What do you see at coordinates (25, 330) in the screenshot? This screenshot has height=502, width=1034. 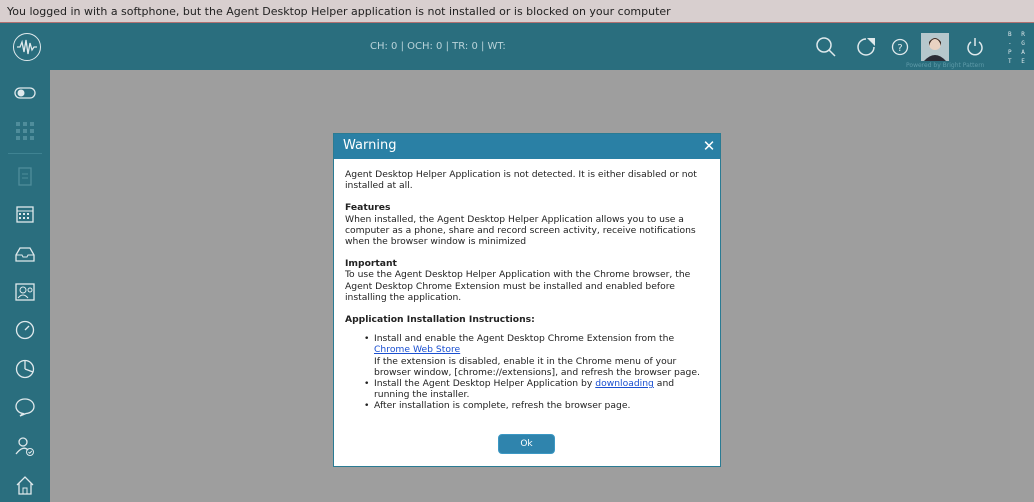 I see `dashboard-gauge-icon` at bounding box center [25, 330].